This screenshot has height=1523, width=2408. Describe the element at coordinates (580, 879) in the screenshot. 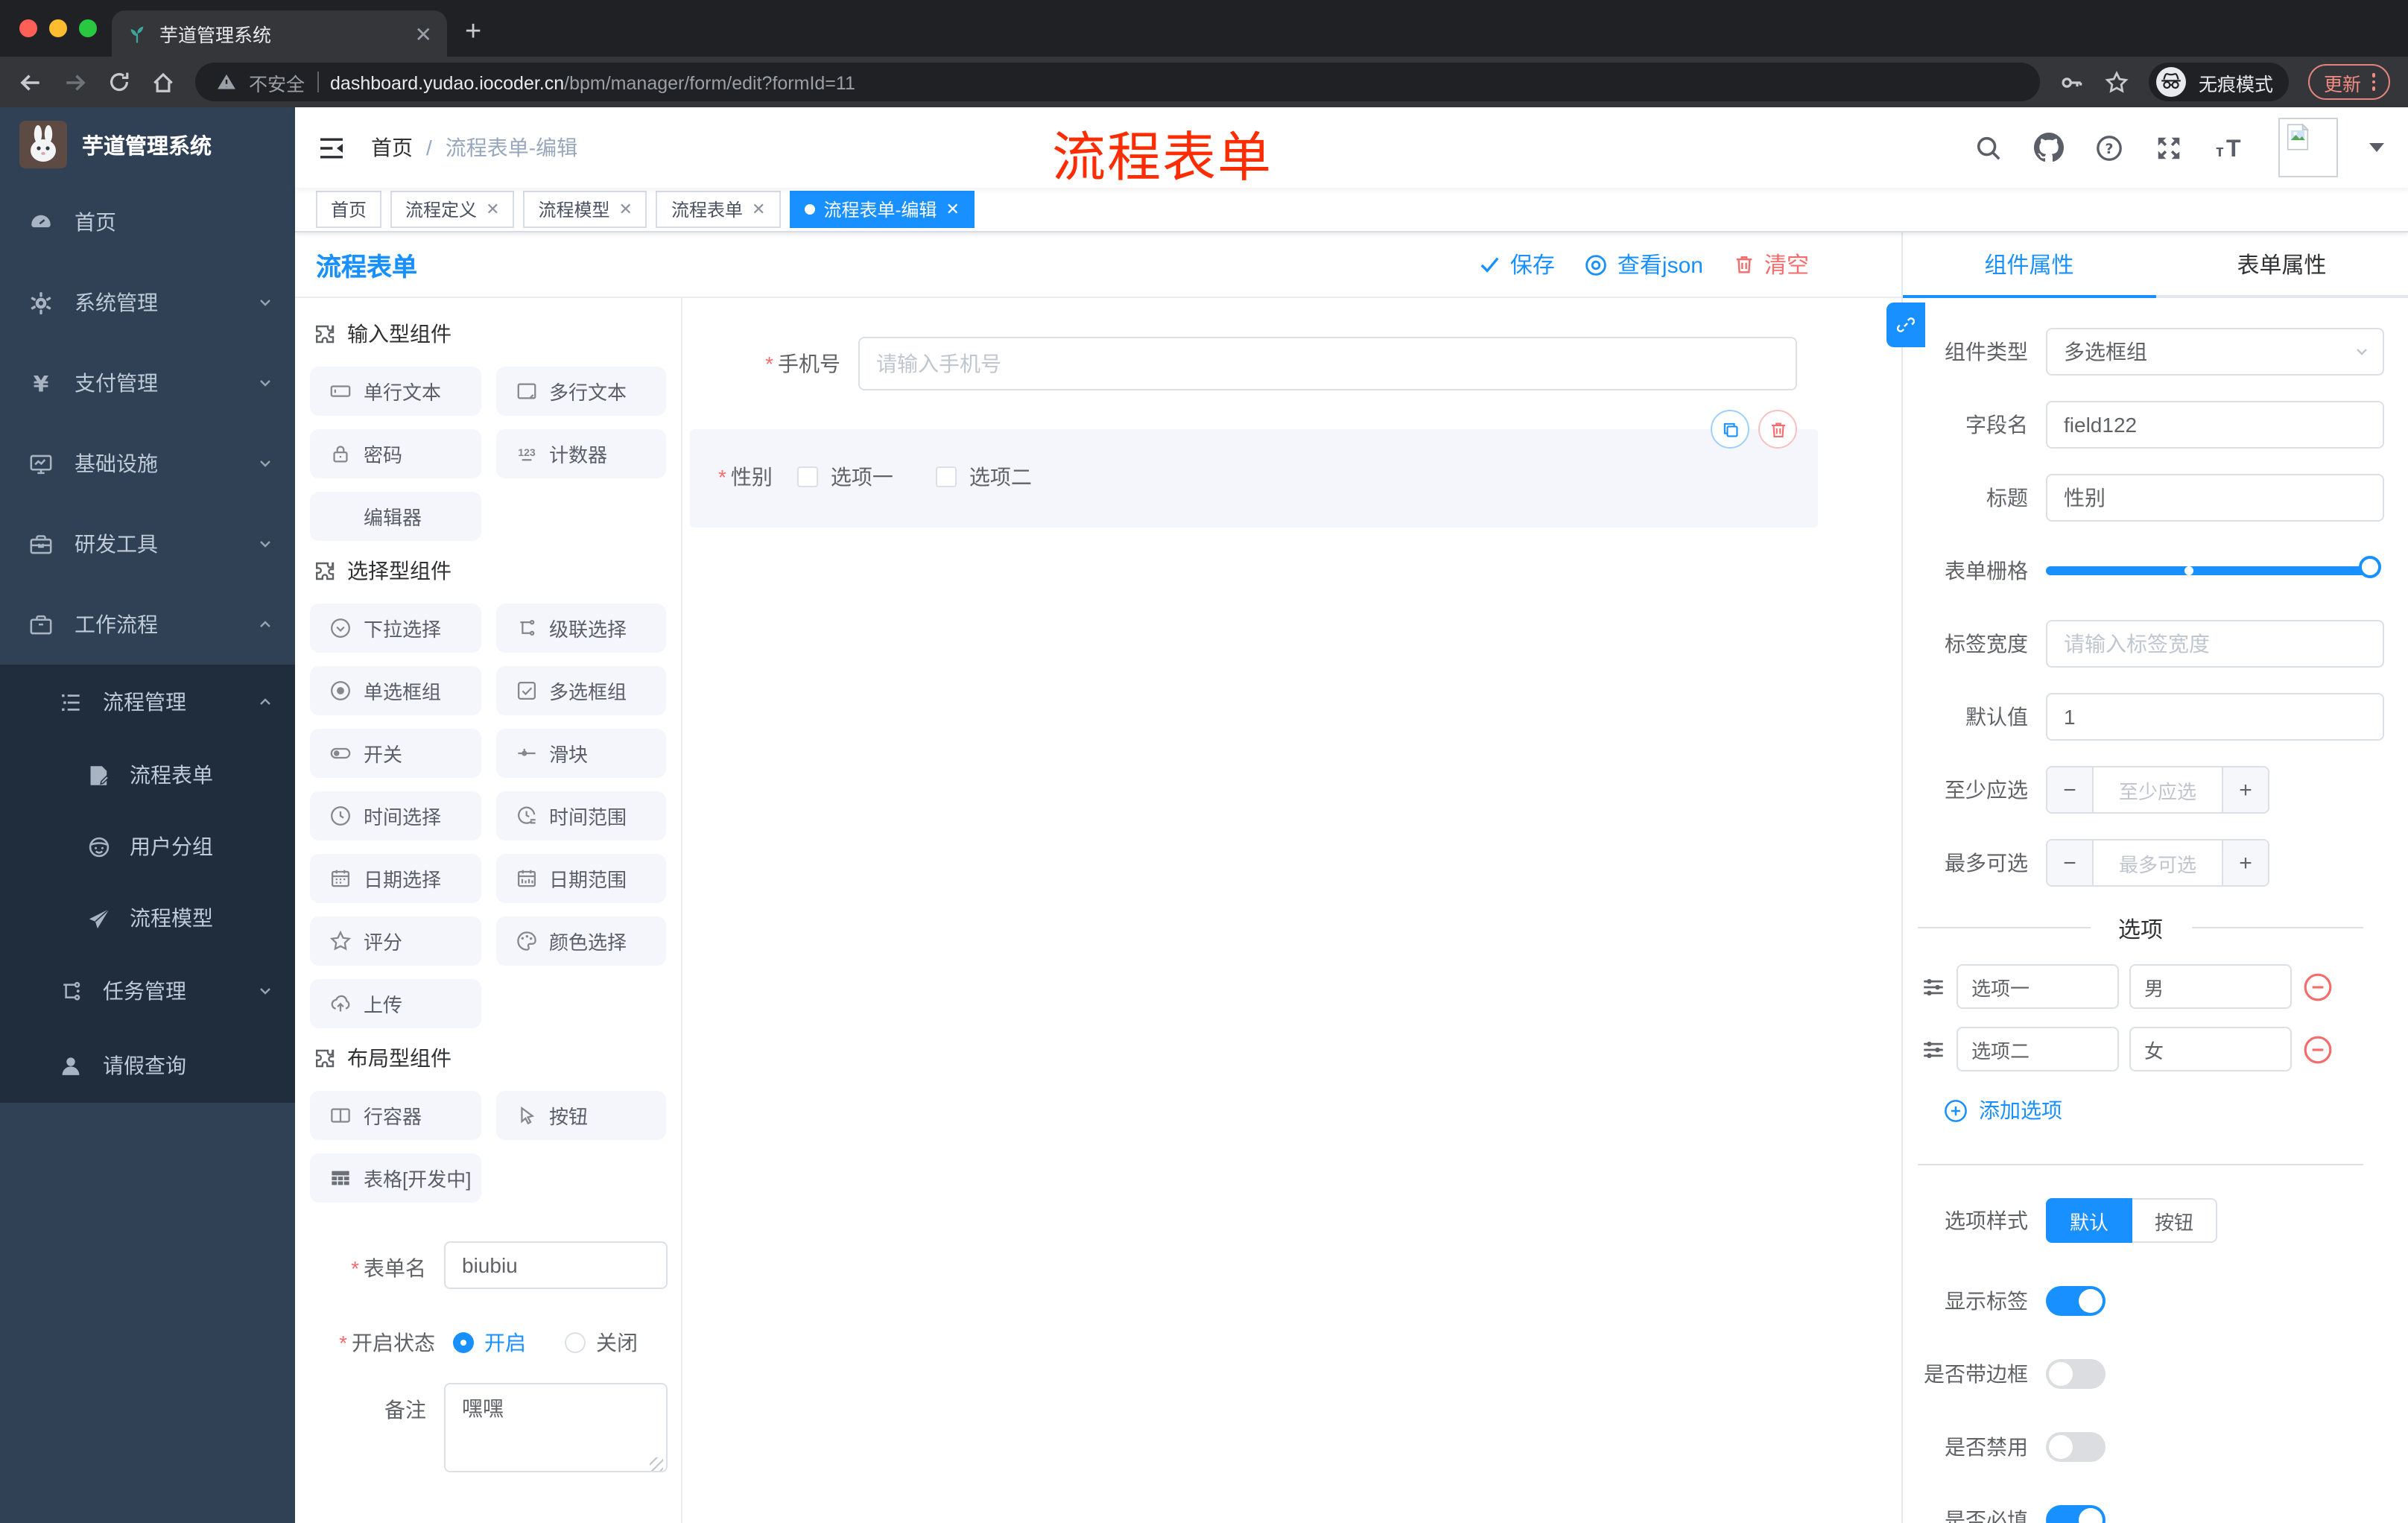

I see `palette-item-date-range: 日期范围` at that location.